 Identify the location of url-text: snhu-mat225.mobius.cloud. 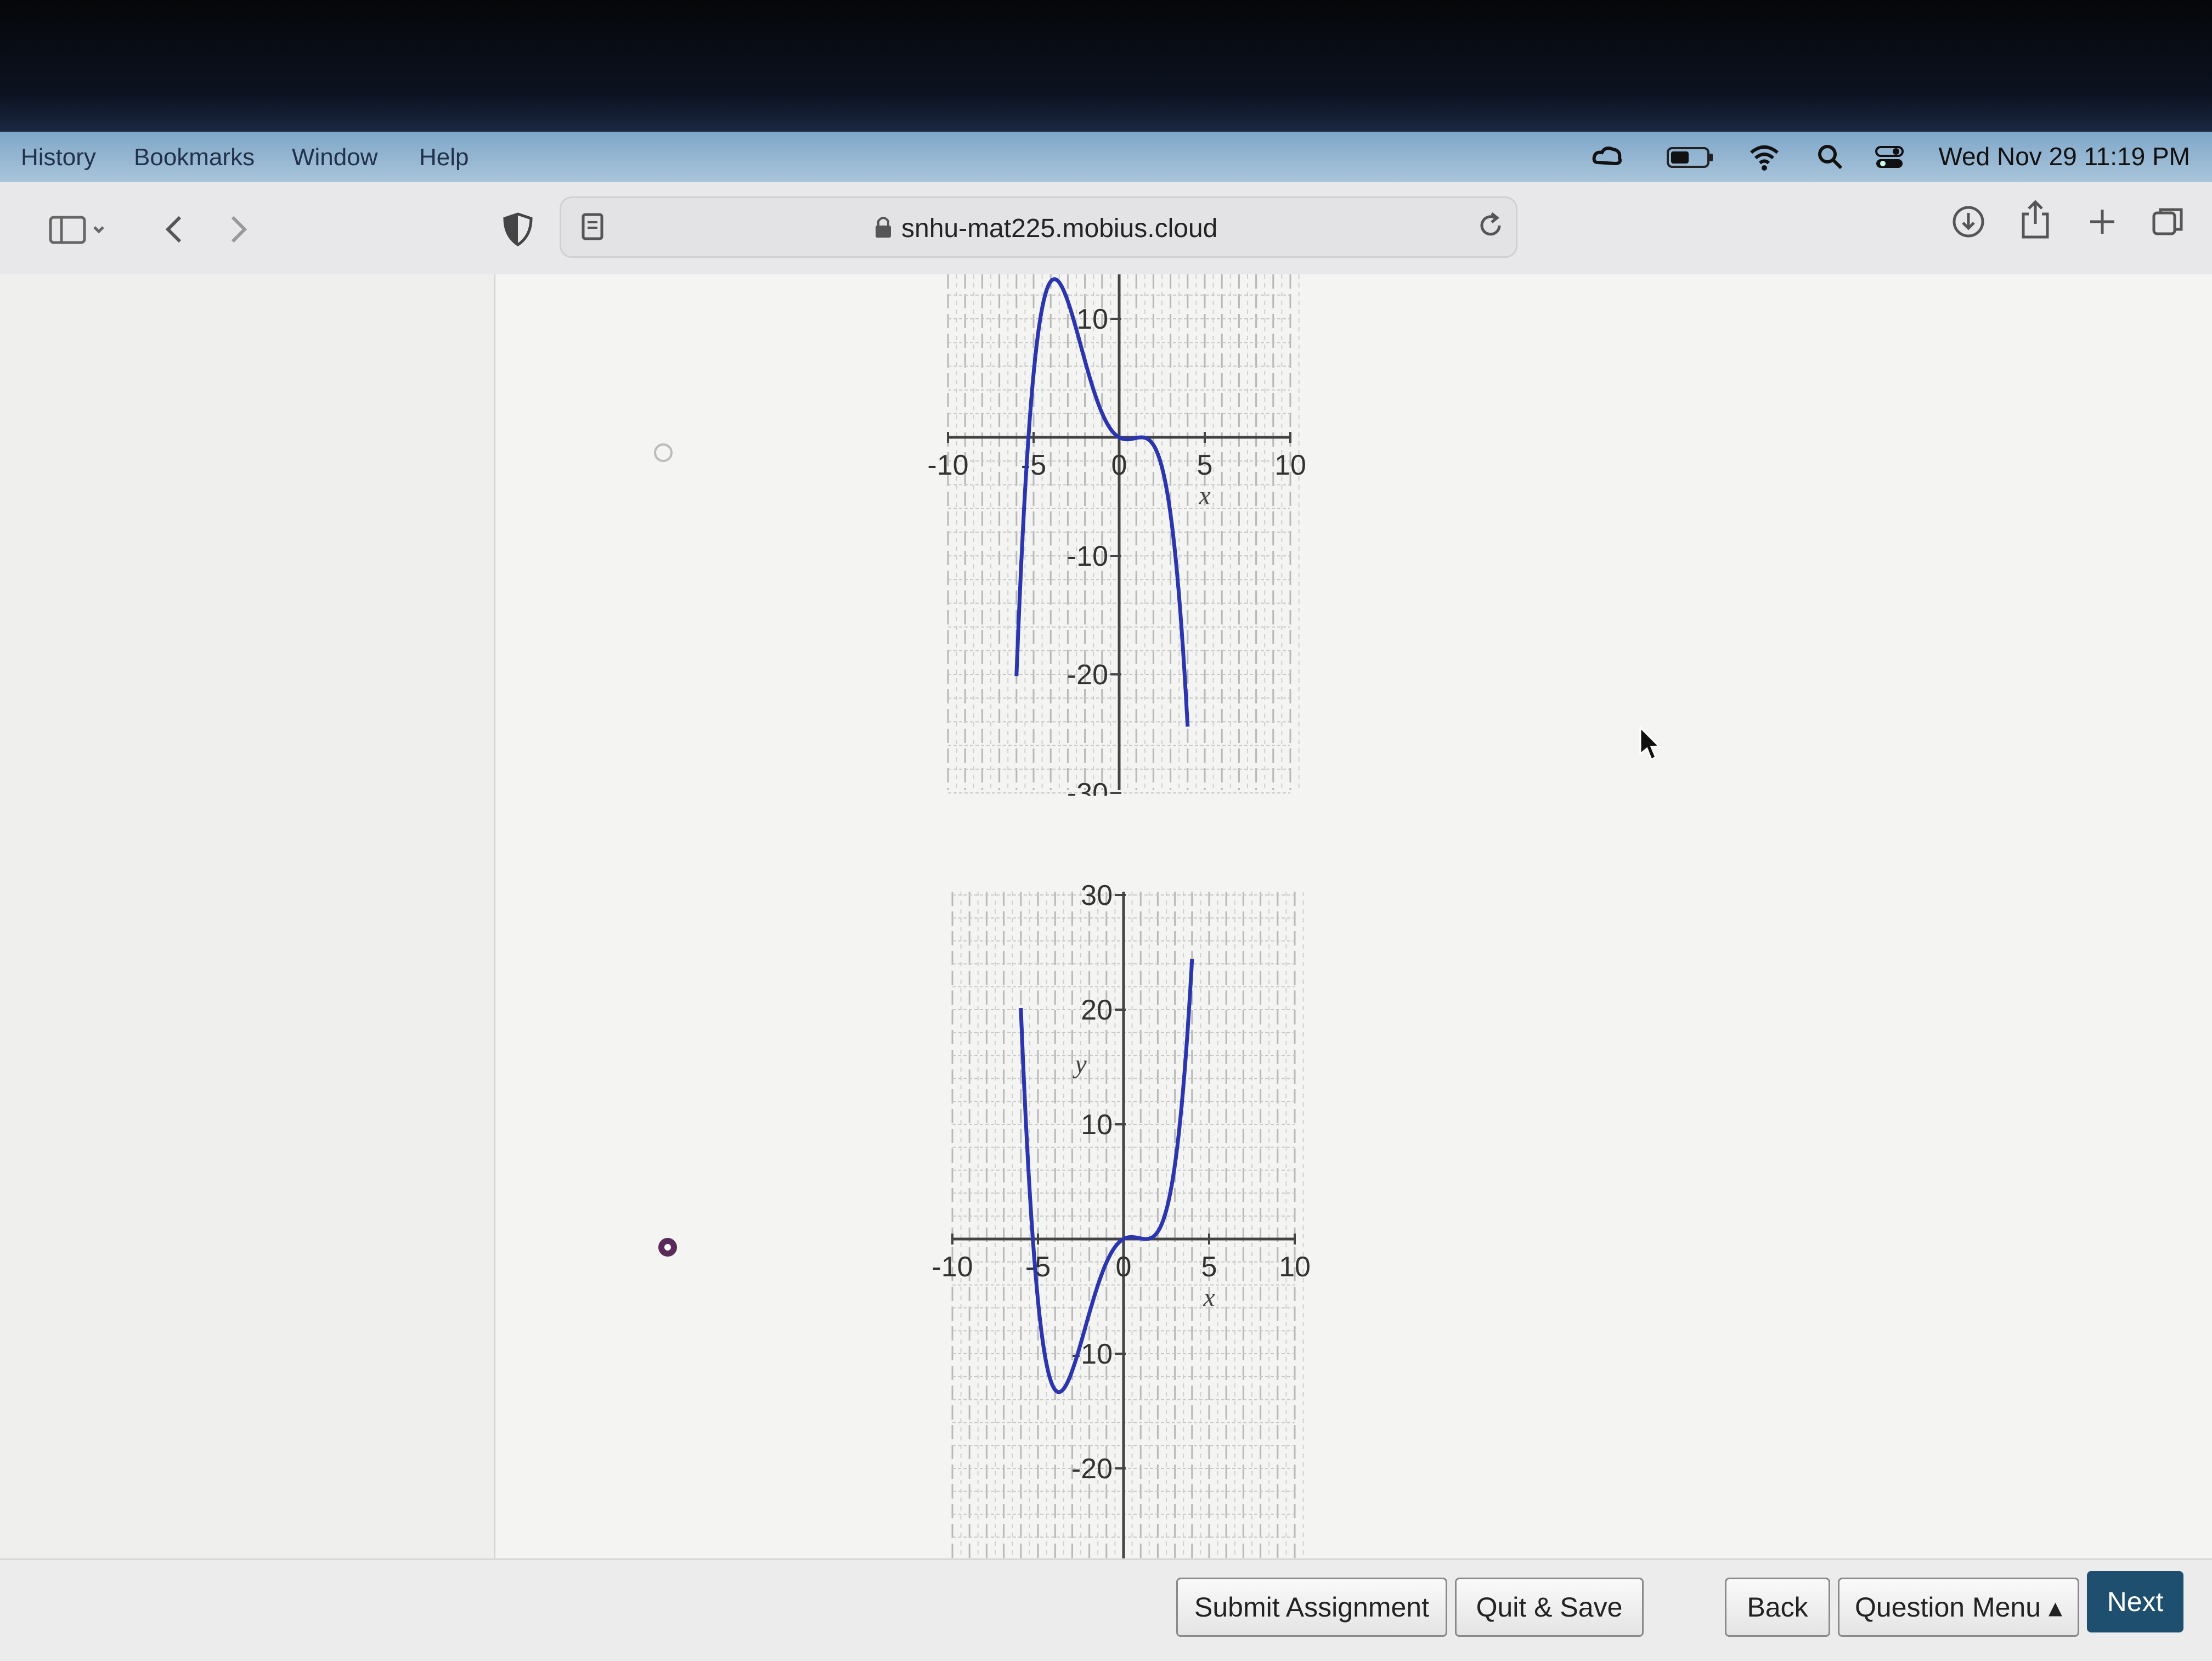
(1059, 228).